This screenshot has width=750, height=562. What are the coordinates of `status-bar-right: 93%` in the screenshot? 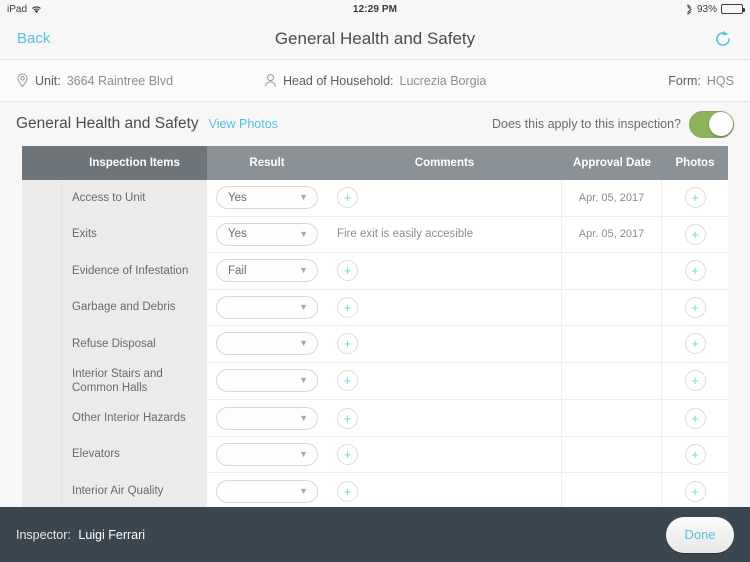 It's located at (571, 9).